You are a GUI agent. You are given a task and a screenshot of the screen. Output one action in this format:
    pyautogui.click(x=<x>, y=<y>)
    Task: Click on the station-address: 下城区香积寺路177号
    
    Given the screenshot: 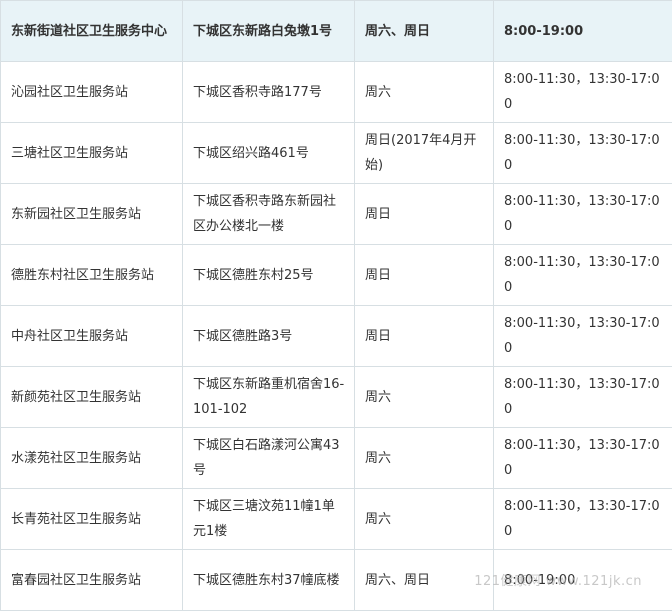 What is the action you would take?
    pyautogui.click(x=268, y=92)
    